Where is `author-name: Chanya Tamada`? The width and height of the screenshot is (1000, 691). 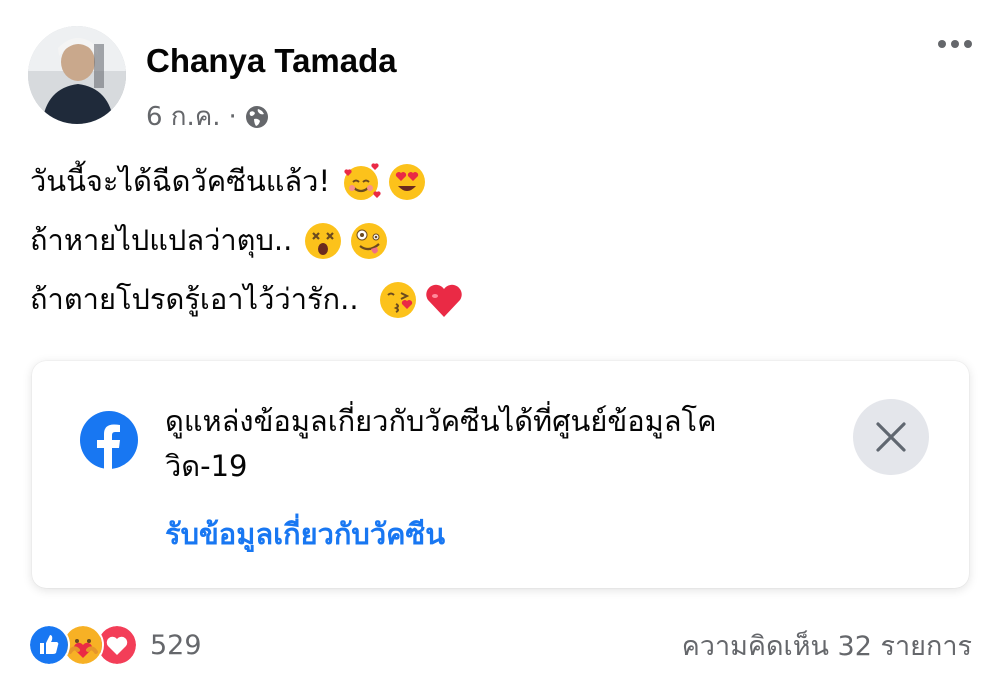 author-name: Chanya Tamada is located at coordinates (271, 61).